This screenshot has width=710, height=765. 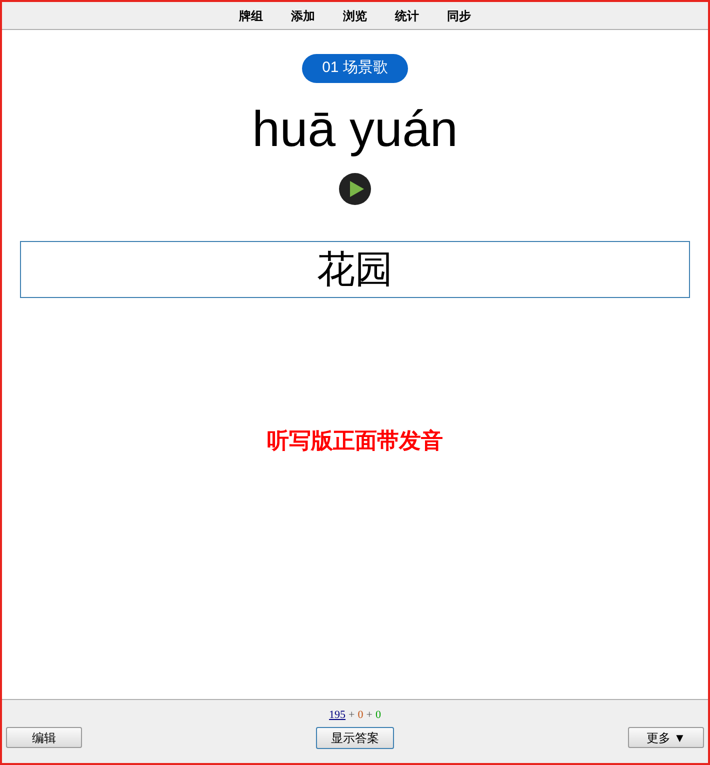 What do you see at coordinates (355, 737) in the screenshot?
I see `show-answer-button: 显示答案` at bounding box center [355, 737].